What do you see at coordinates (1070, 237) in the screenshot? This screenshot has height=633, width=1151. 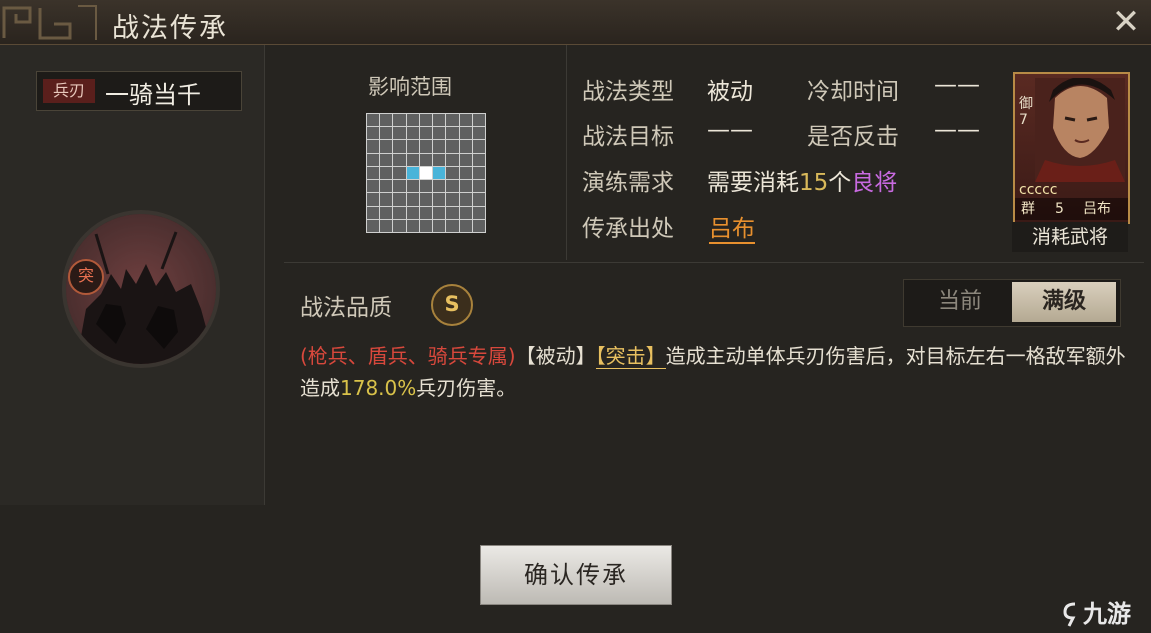 I see `card-caption: 消耗武将` at bounding box center [1070, 237].